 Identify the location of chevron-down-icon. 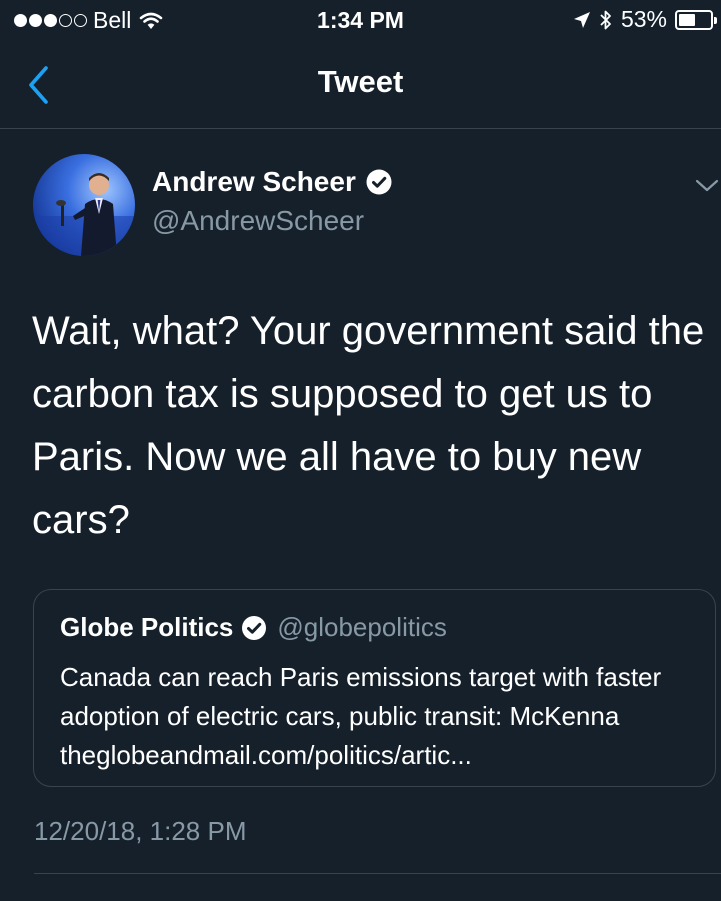
(707, 185).